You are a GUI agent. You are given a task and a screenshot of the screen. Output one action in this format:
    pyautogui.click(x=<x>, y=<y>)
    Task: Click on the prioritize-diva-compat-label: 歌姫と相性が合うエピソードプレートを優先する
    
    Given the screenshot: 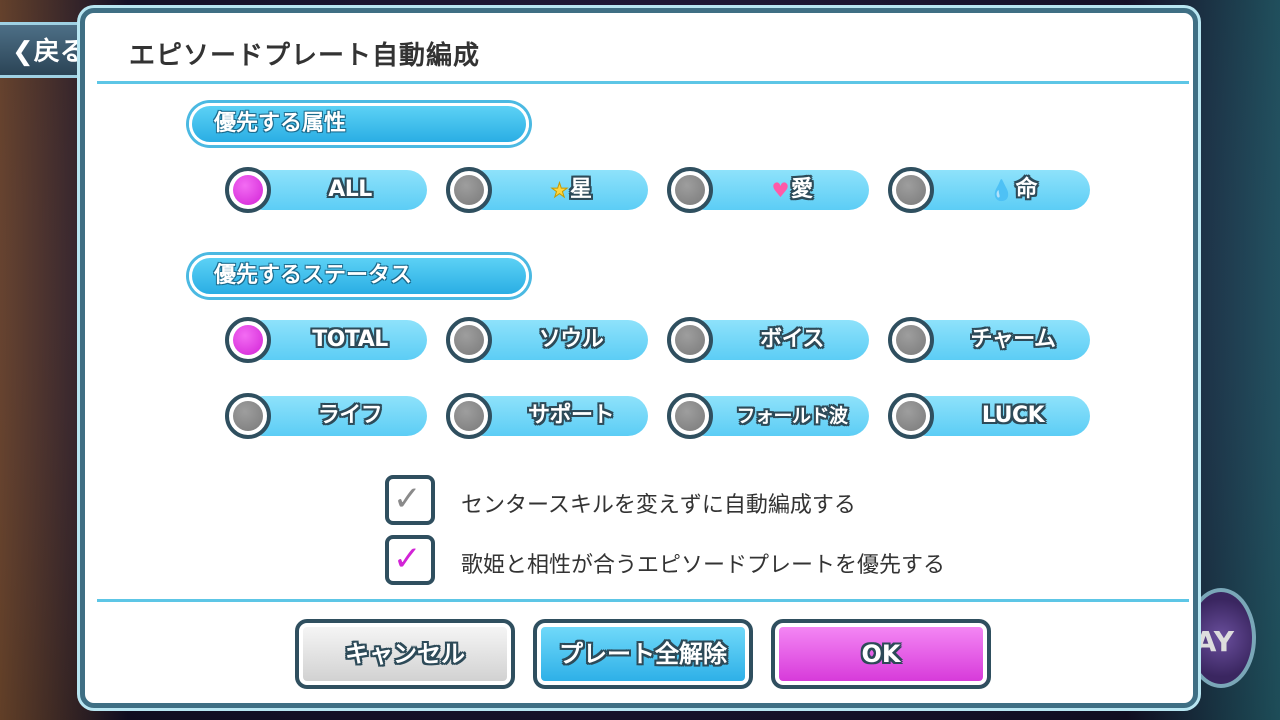 What is the action you would take?
    pyautogui.click(x=703, y=563)
    